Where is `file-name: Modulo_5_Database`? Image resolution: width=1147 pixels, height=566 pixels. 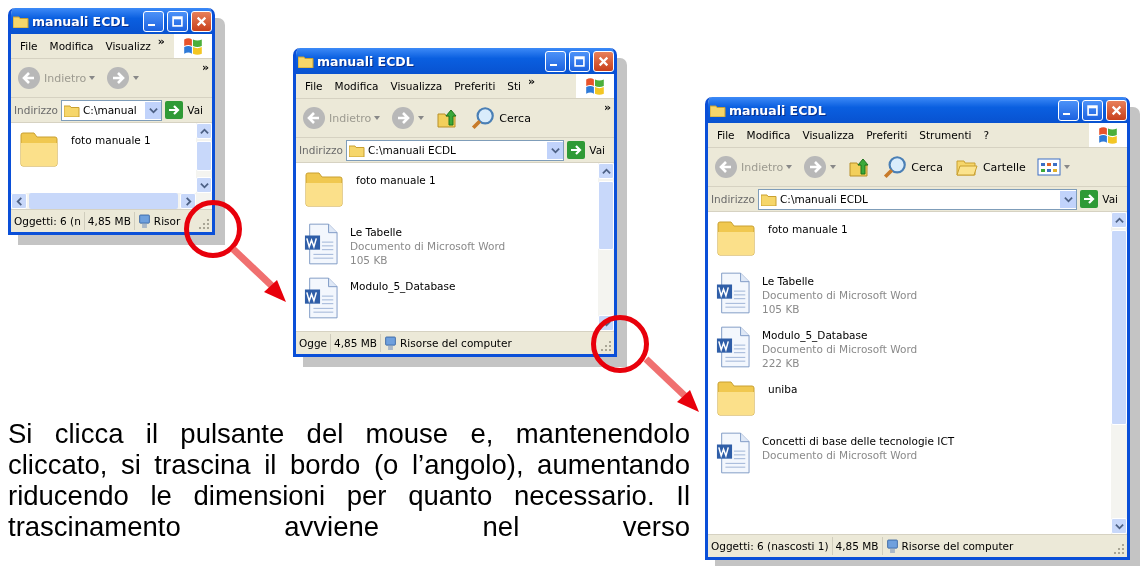
file-name: Modulo_5_Database is located at coordinates (403, 286).